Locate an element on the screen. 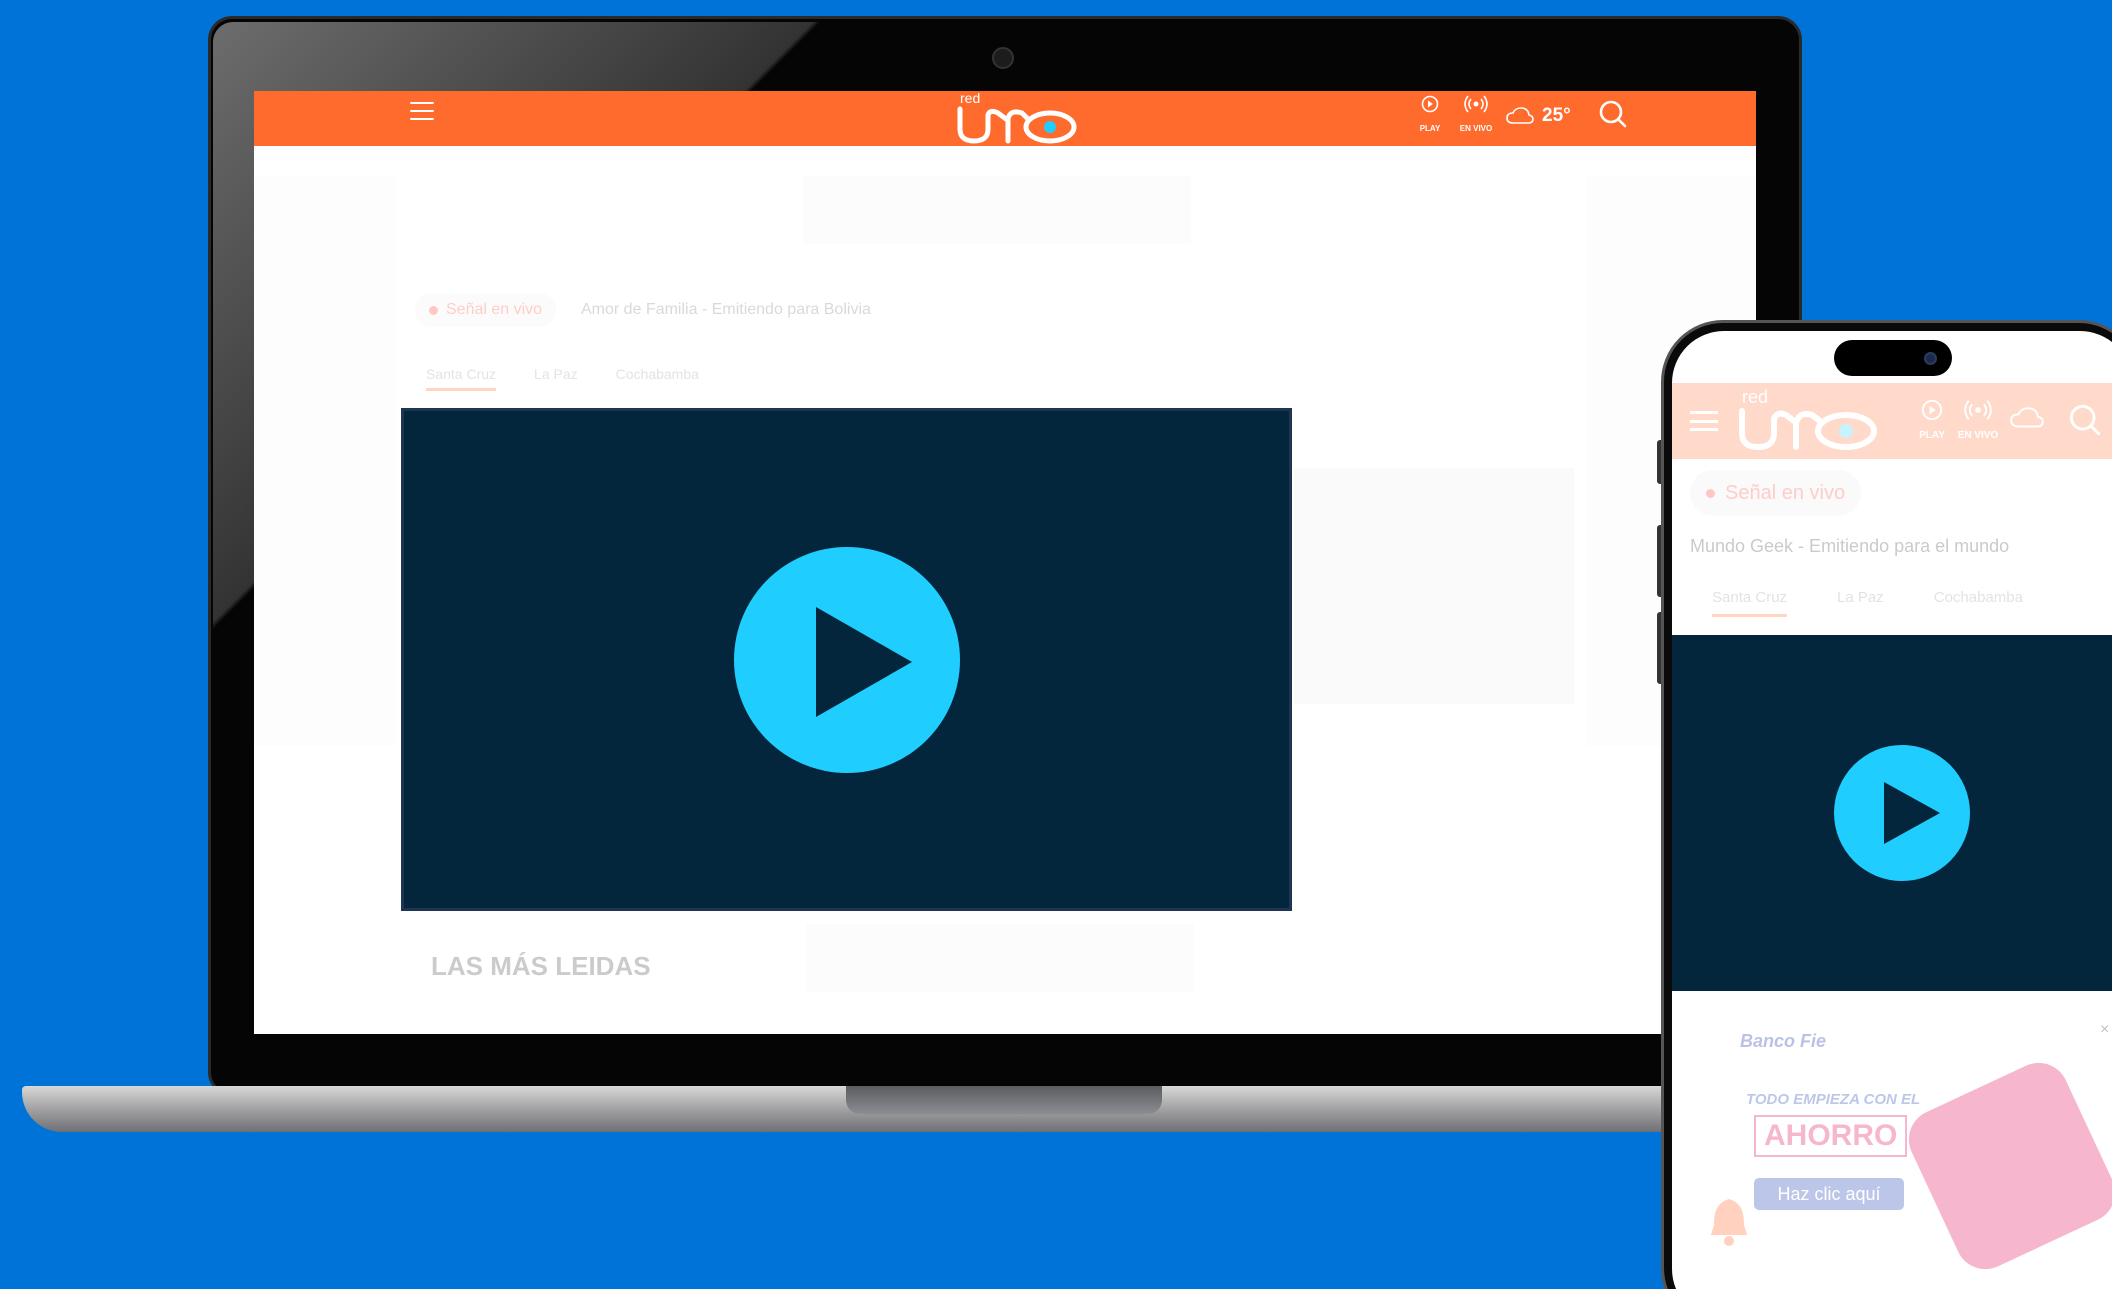  weather-widget: 25° is located at coordinates (1546, 116).